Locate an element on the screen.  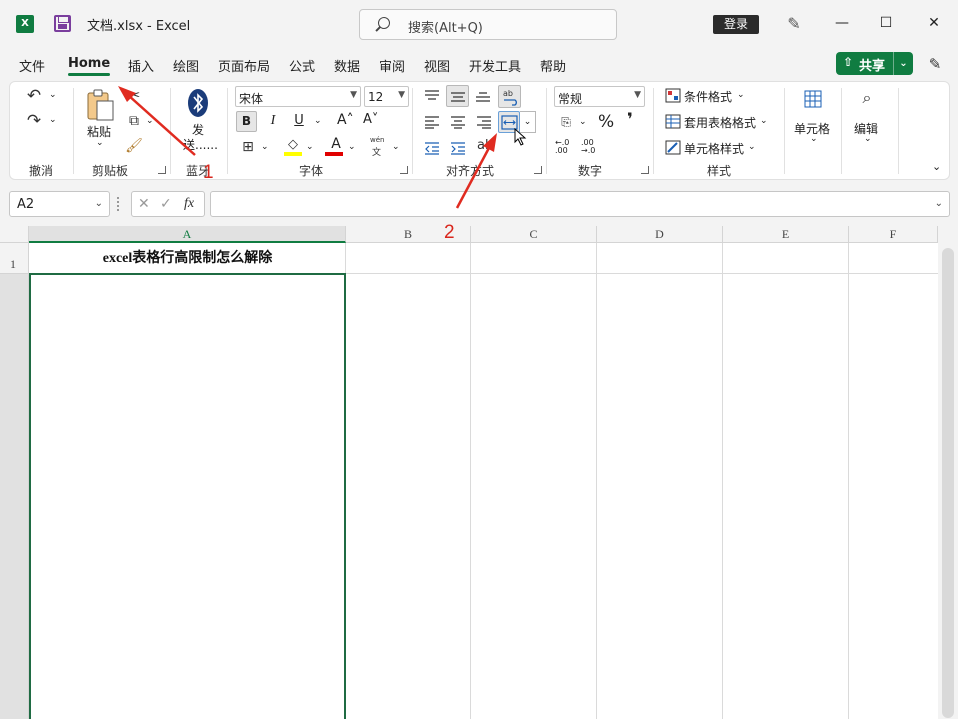
conditional-format-button: 条件格式 is located at coordinates (708, 96).